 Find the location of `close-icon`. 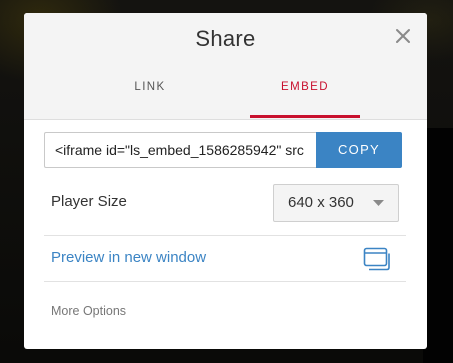

close-icon is located at coordinates (403, 36).